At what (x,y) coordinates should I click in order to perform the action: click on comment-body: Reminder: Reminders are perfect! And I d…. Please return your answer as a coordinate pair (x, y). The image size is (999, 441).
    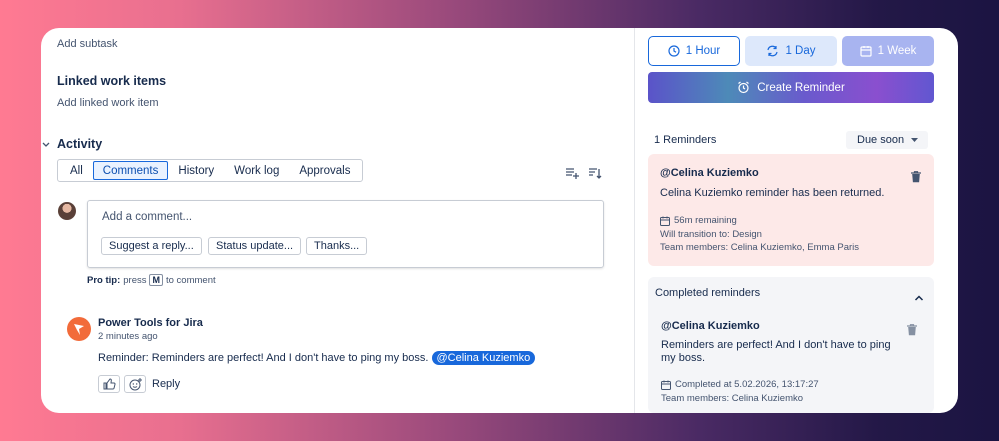
    Looking at the image, I should click on (317, 358).